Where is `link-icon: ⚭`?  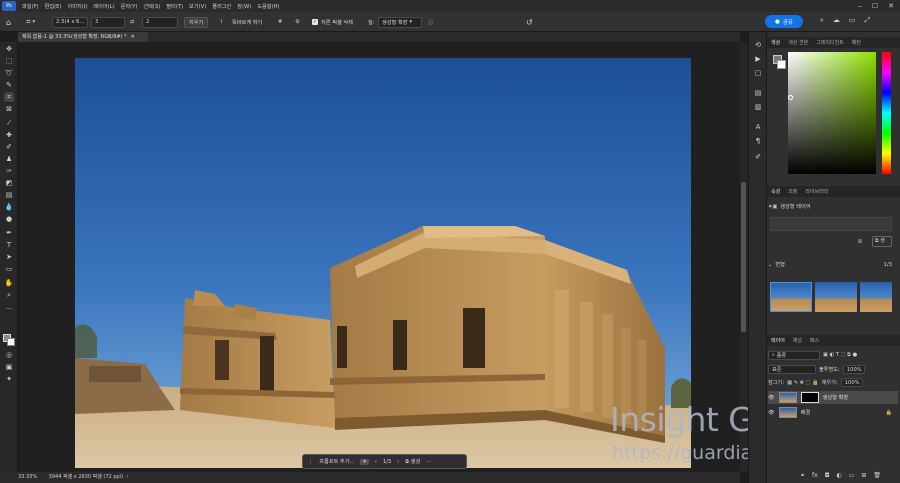
link-icon: ⚭ is located at coordinates (802, 475).